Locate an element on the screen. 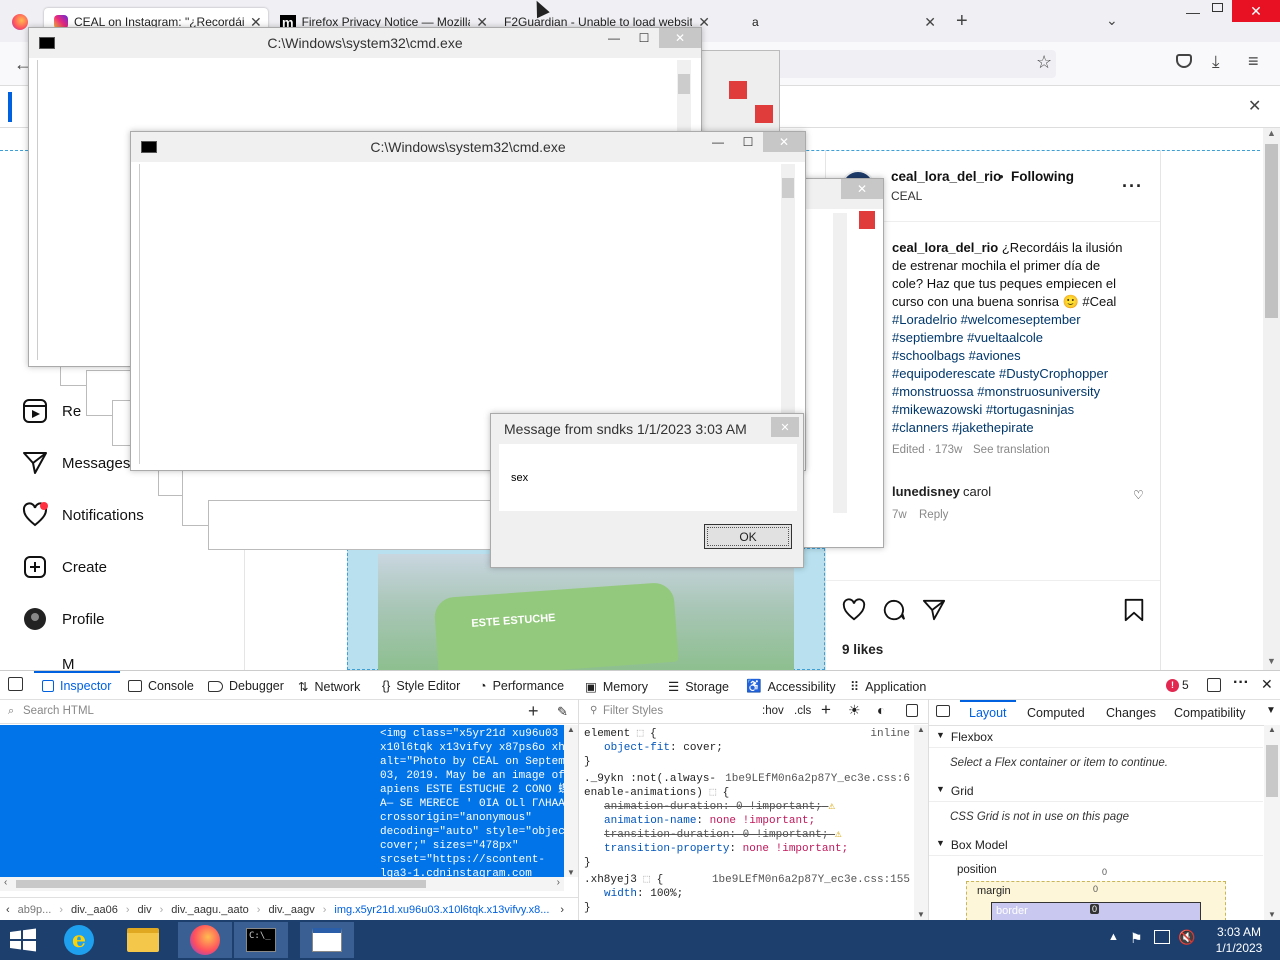  save-bookmark-icon is located at coordinates (1134, 611).